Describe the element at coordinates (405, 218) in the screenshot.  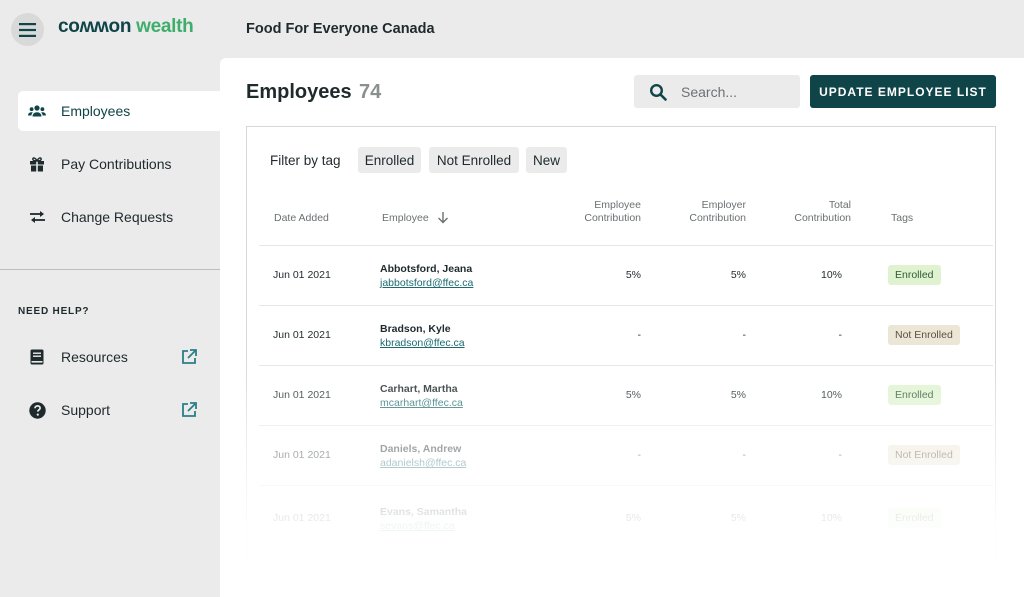
I see `column-header-employee: Employee` at that location.